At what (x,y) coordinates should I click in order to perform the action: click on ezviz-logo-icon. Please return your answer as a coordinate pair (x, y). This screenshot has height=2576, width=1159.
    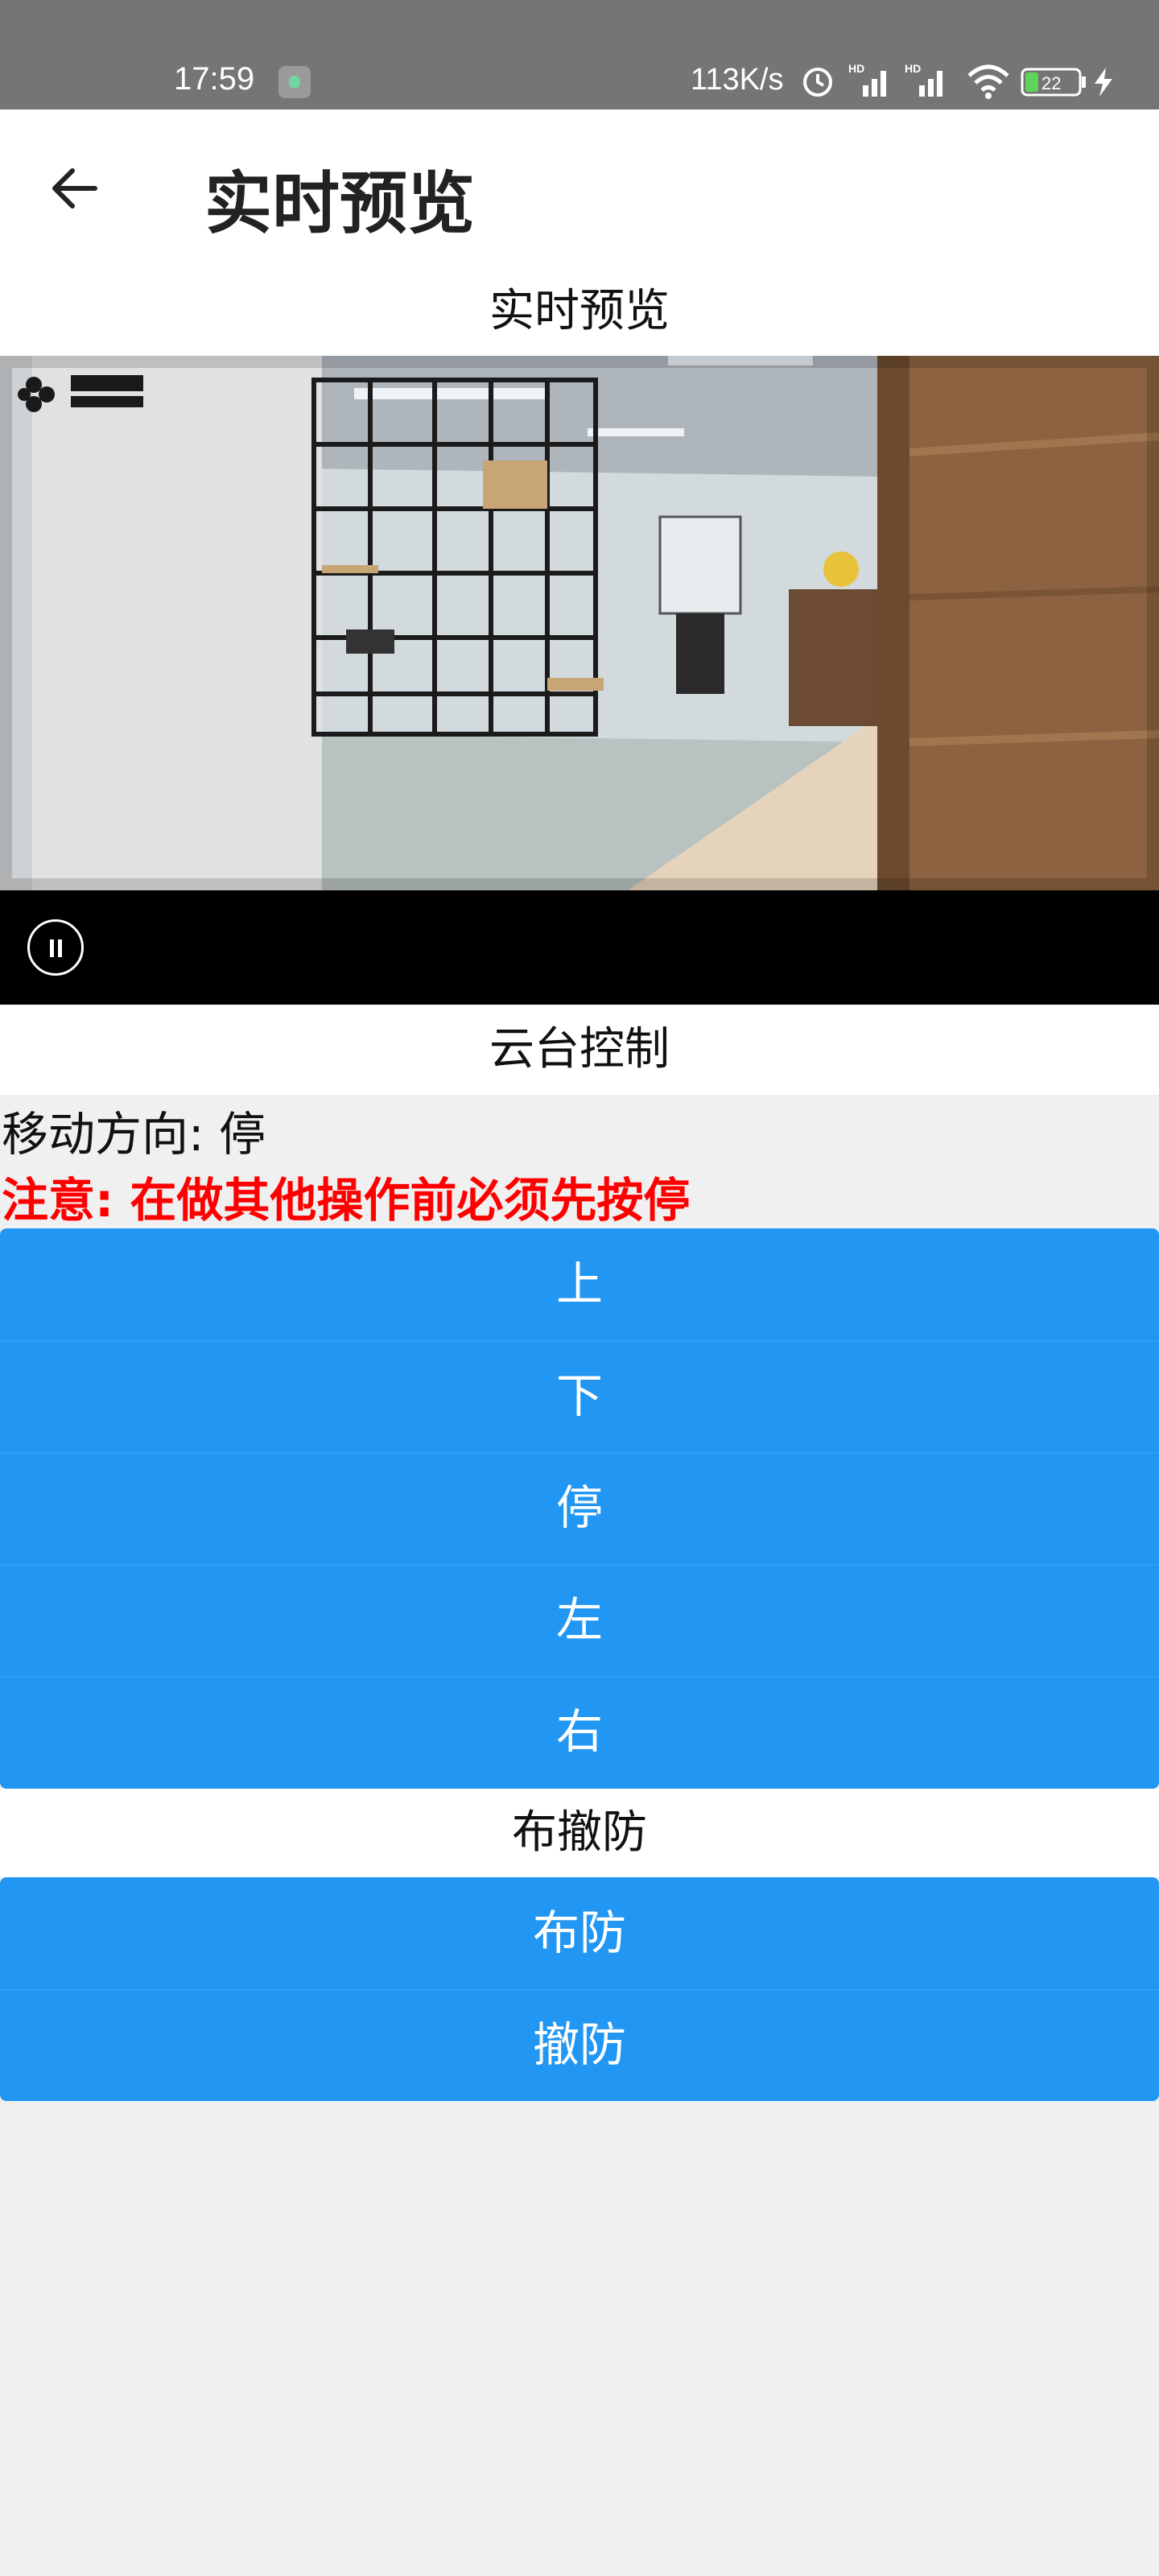
    Looking at the image, I should click on (80, 393).